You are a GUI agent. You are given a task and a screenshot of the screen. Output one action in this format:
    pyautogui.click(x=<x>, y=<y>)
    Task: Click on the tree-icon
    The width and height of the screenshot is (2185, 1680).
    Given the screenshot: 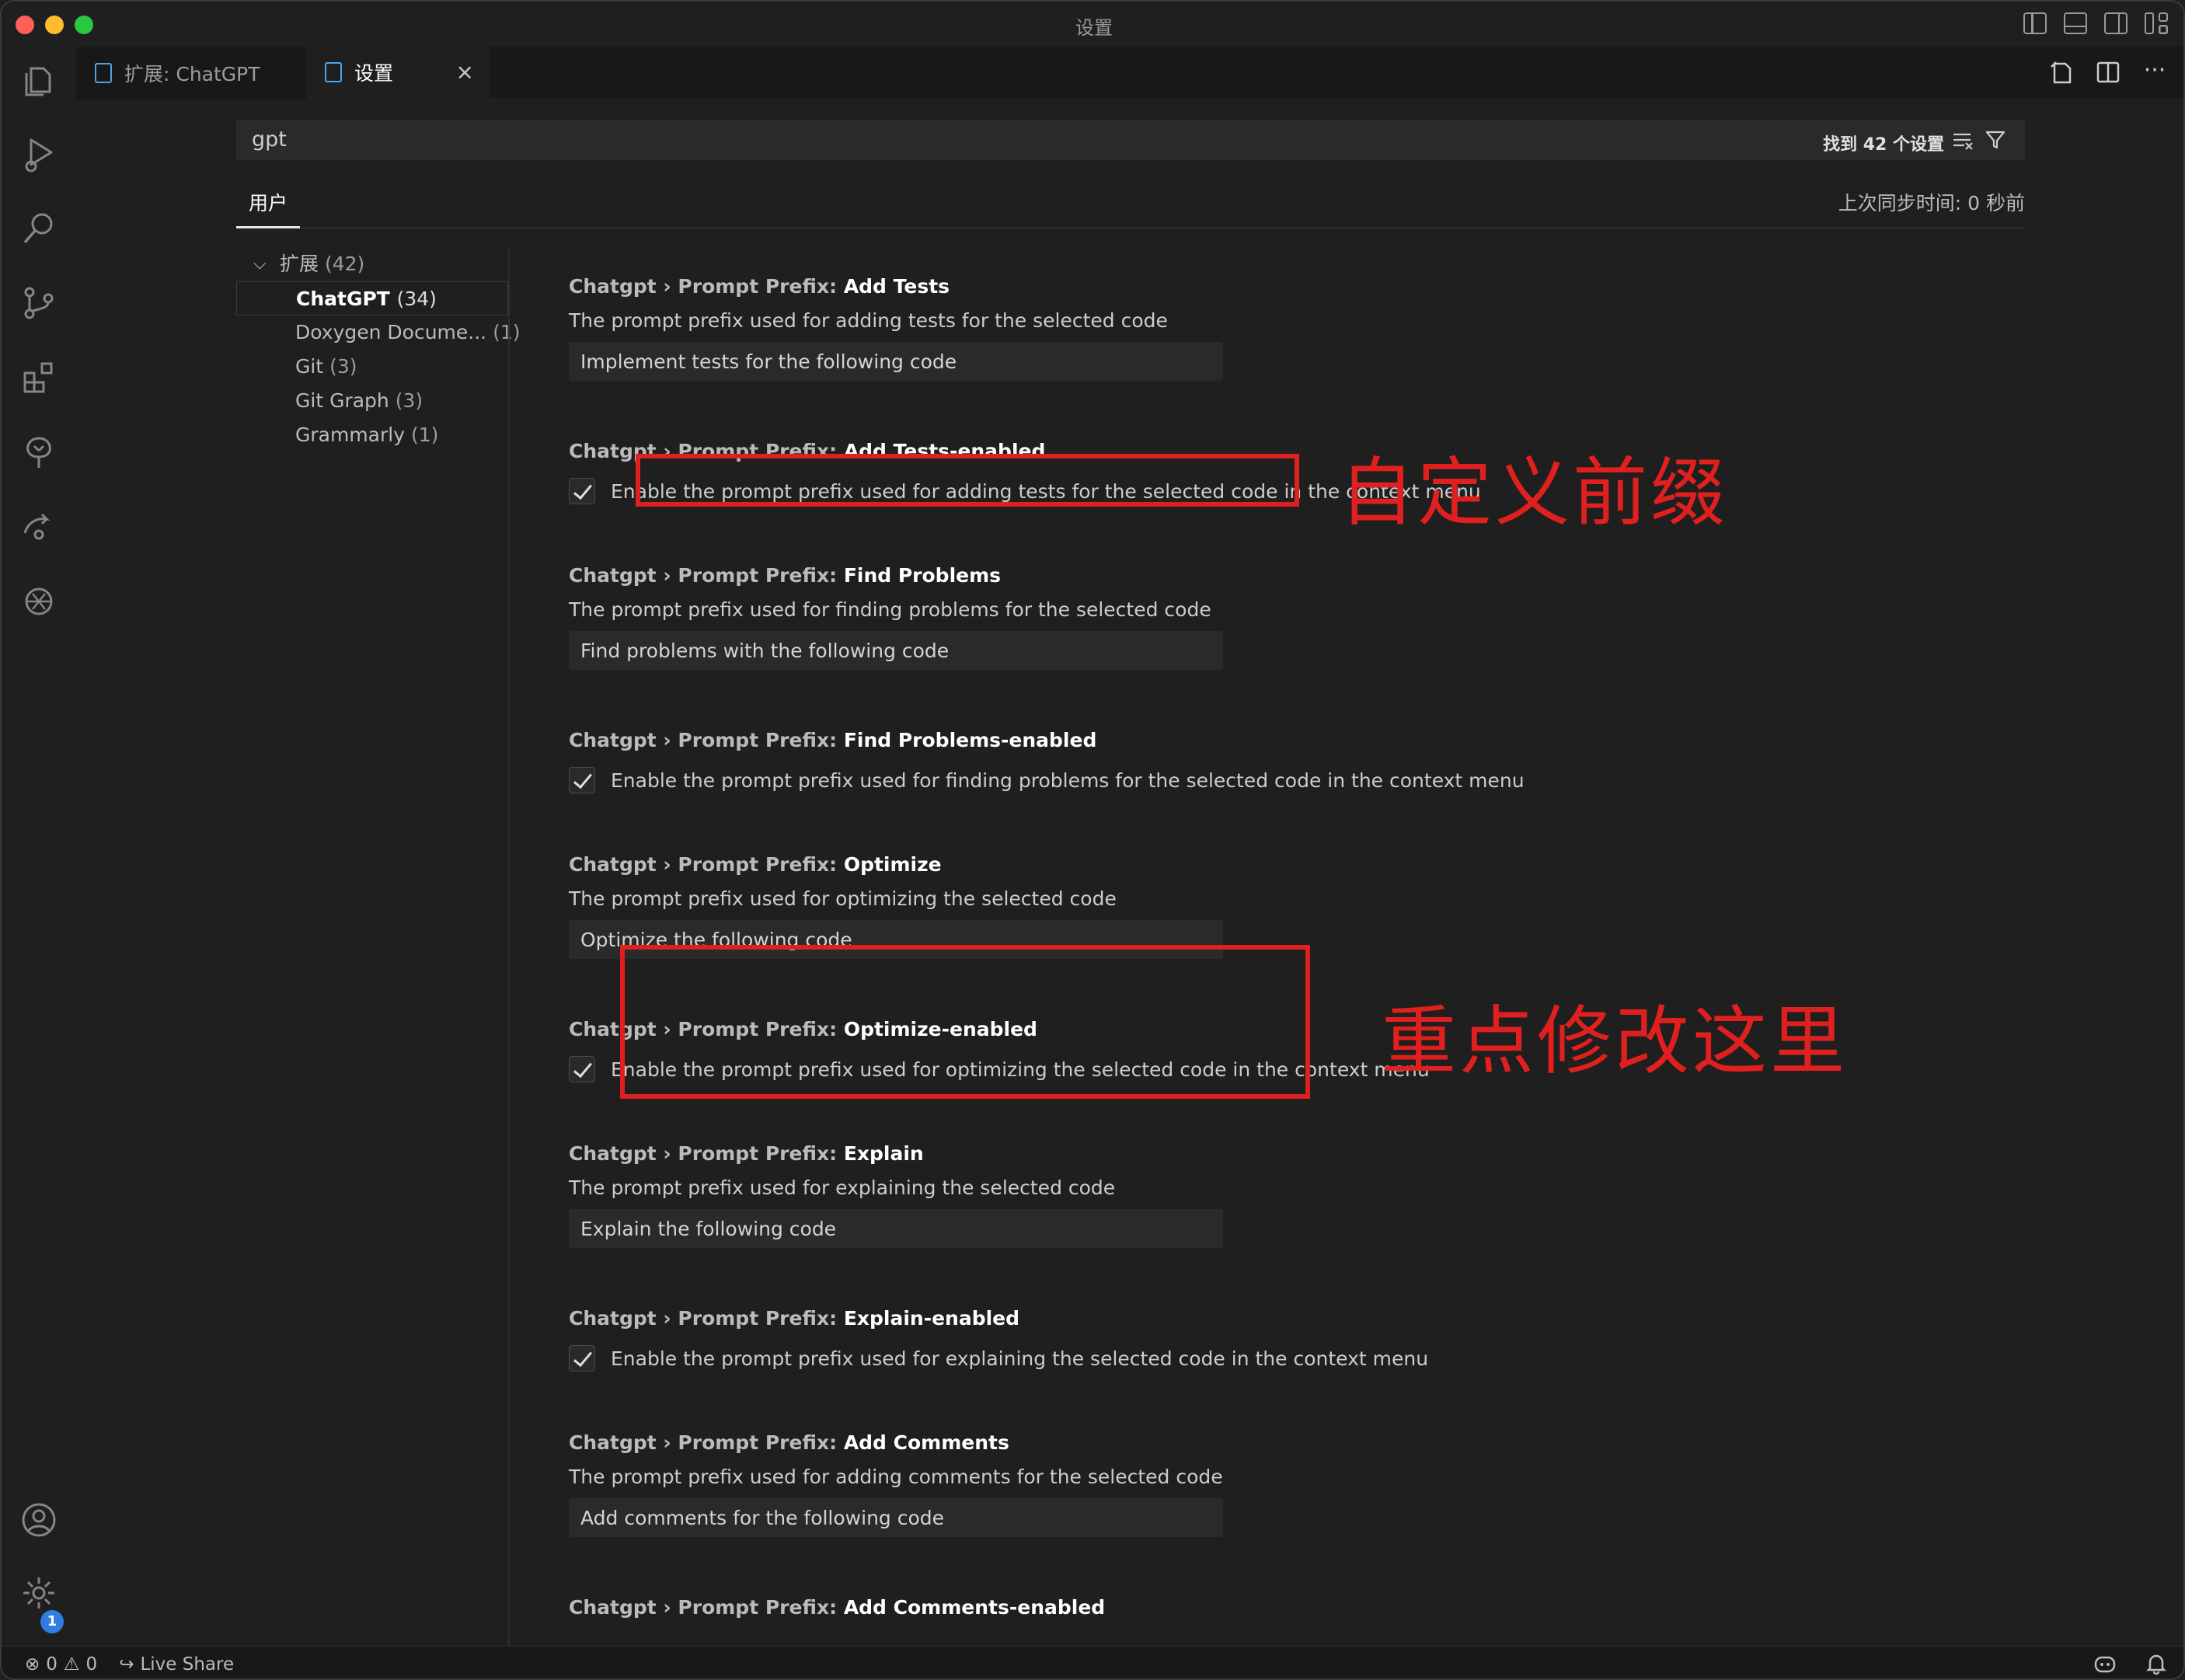 What is the action you would take?
    pyautogui.click(x=38, y=453)
    